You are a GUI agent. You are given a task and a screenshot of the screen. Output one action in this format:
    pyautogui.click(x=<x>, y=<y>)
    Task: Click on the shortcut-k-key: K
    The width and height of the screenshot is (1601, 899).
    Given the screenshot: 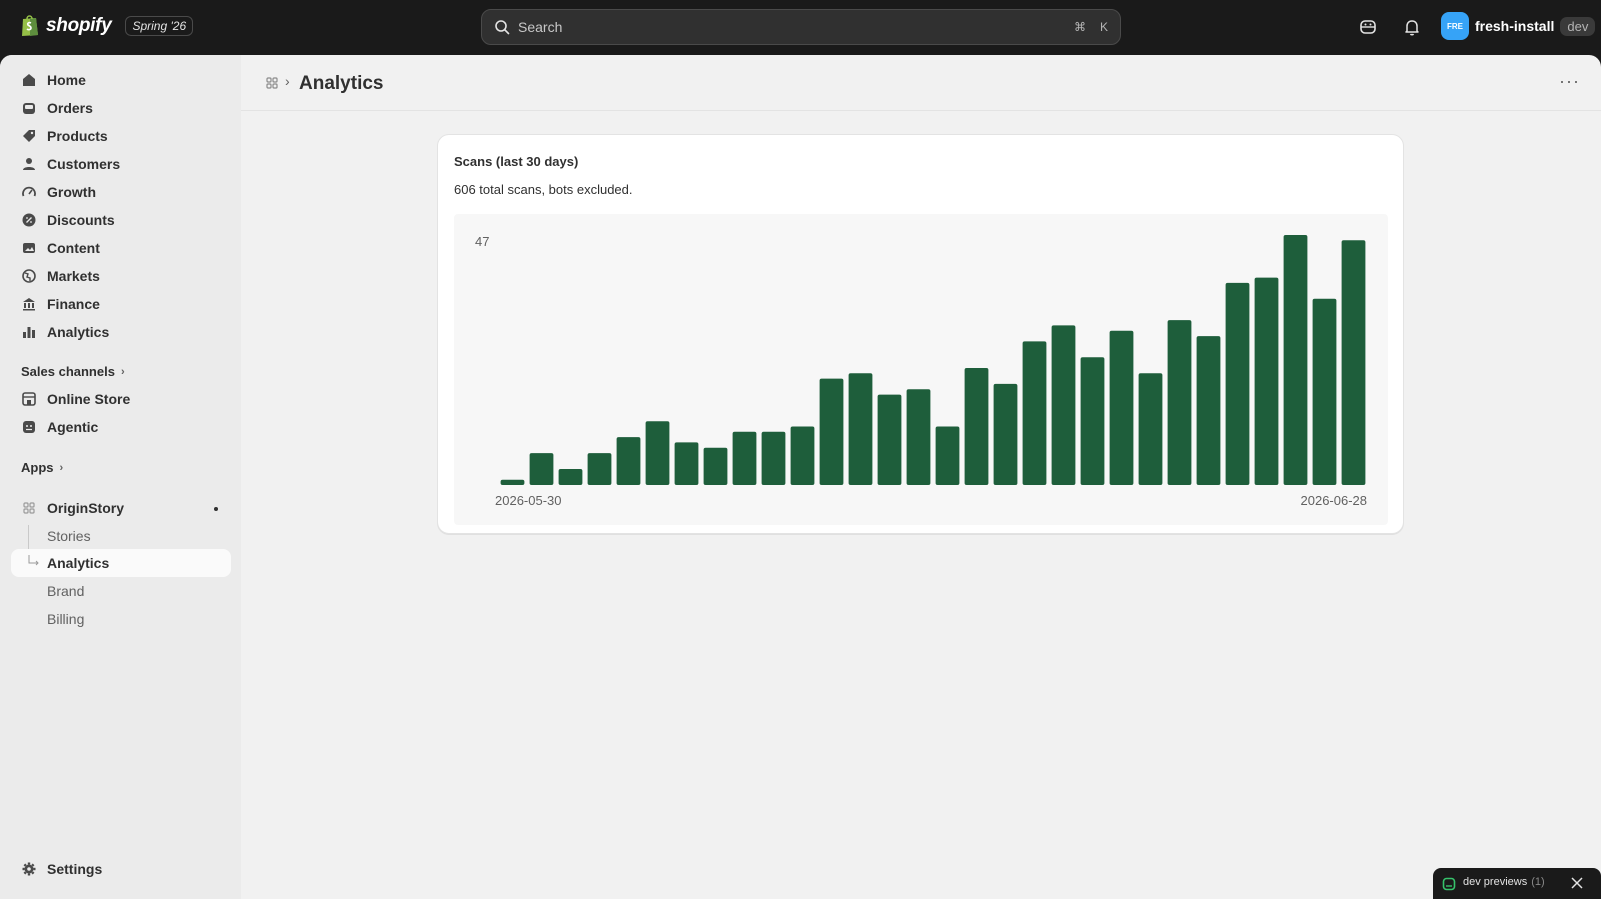 What is the action you would take?
    pyautogui.click(x=1103, y=27)
    